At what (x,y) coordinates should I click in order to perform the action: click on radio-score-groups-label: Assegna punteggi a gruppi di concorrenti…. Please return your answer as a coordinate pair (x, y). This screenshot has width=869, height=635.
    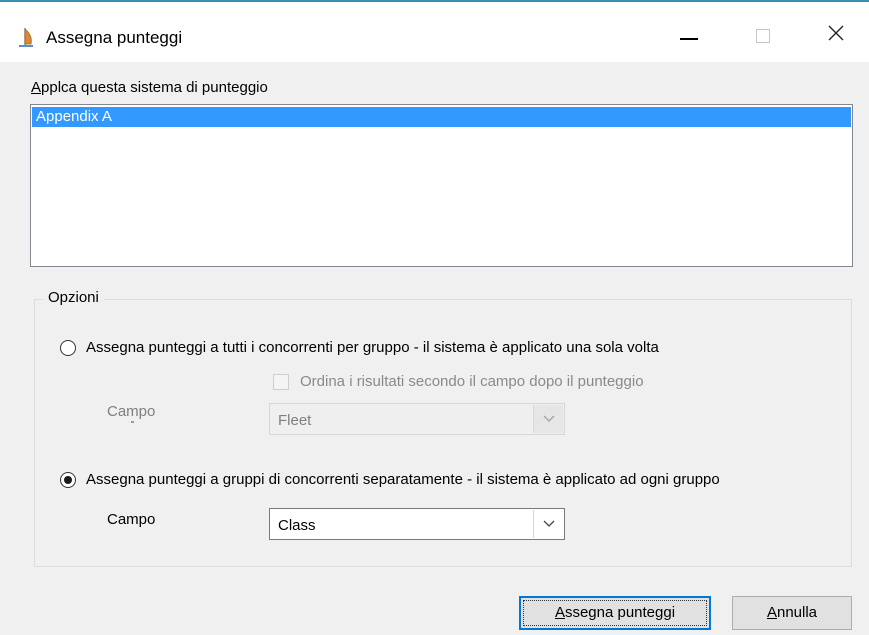
    Looking at the image, I should click on (403, 479).